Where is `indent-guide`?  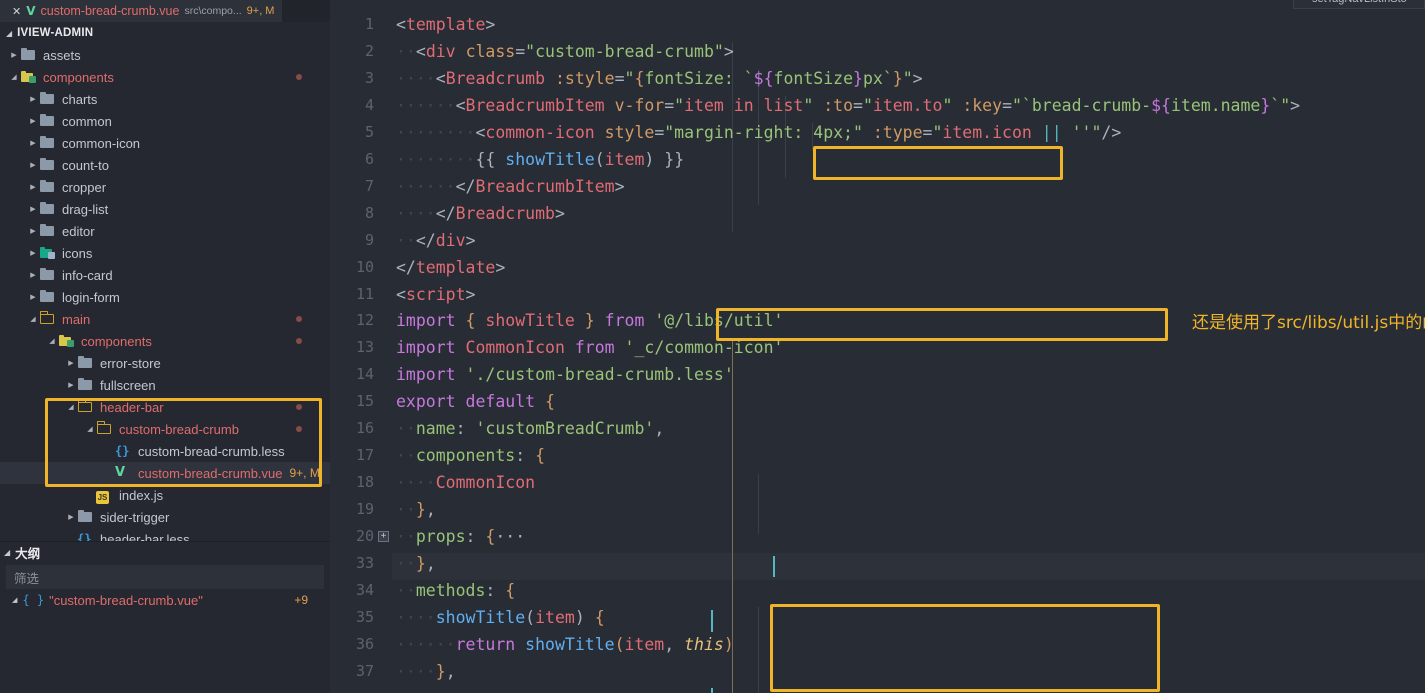
indent-guide is located at coordinates (758, 504).